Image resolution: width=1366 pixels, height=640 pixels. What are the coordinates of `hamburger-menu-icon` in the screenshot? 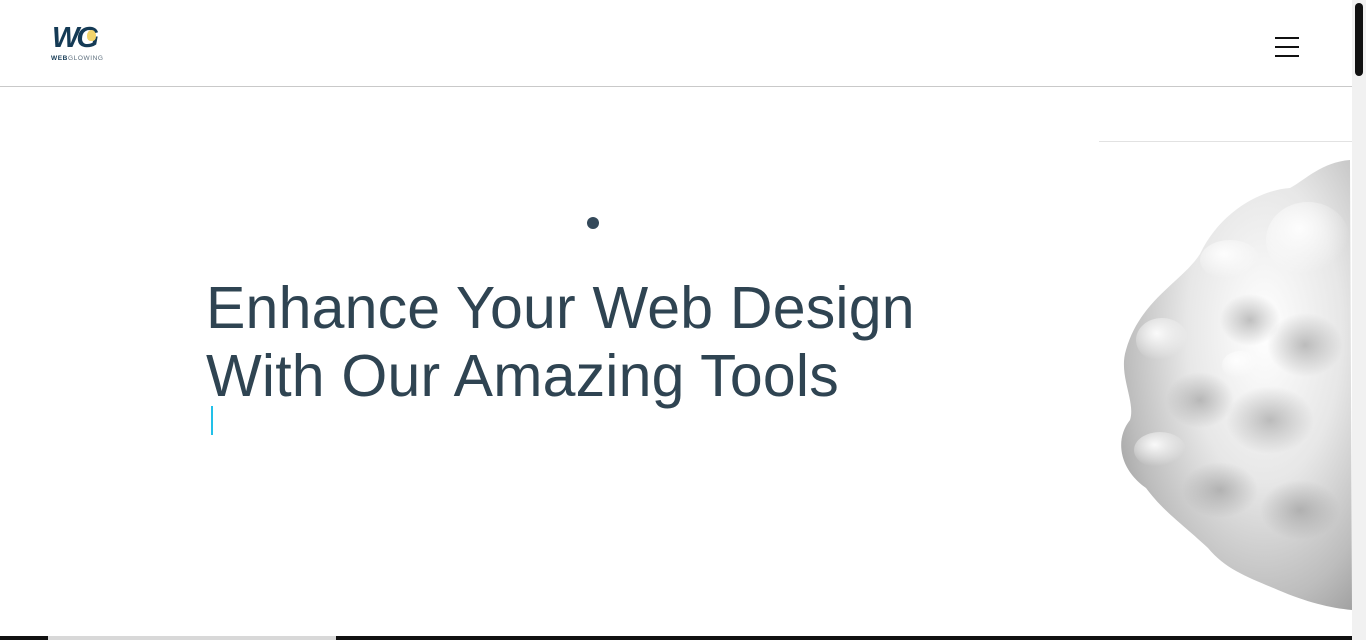 It's located at (1287, 47).